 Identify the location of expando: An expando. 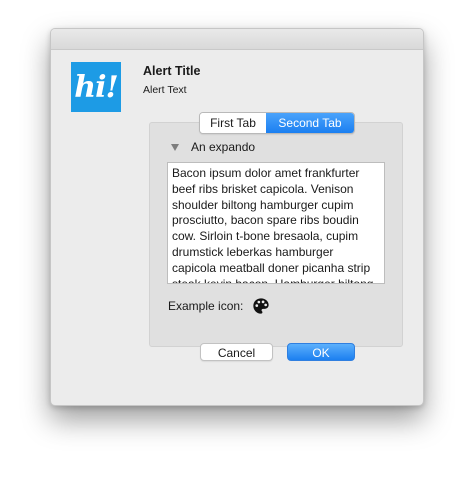
(213, 147).